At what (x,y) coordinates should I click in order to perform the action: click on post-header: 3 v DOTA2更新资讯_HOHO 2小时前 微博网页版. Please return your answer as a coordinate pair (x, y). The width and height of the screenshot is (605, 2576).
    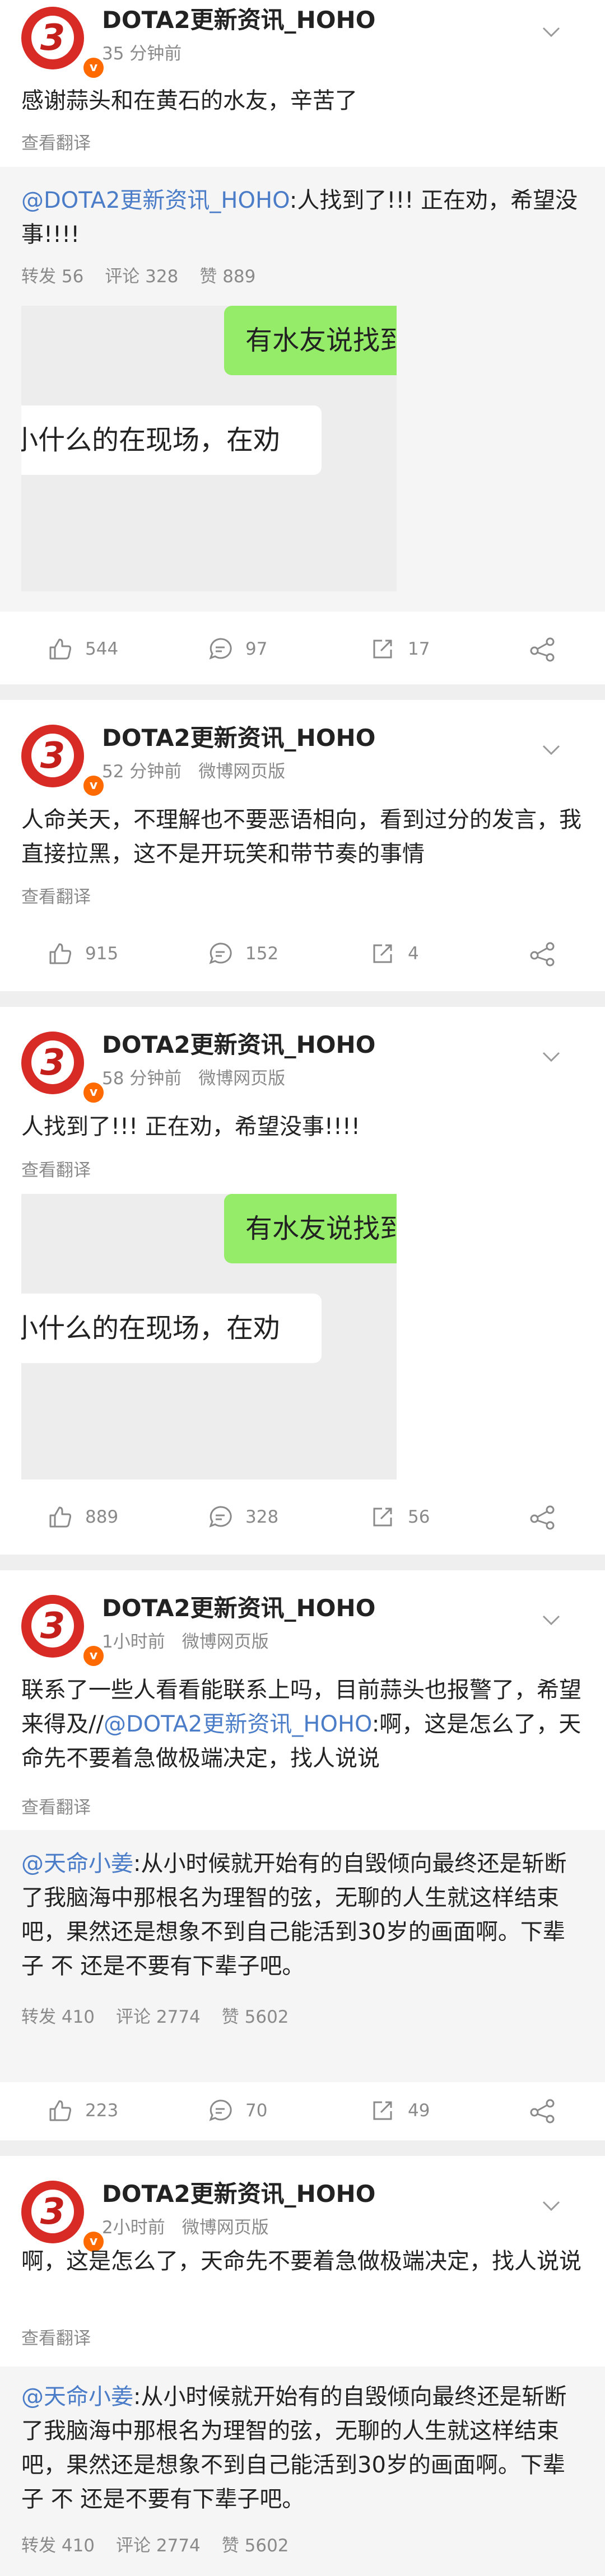
    Looking at the image, I should click on (302, 2214).